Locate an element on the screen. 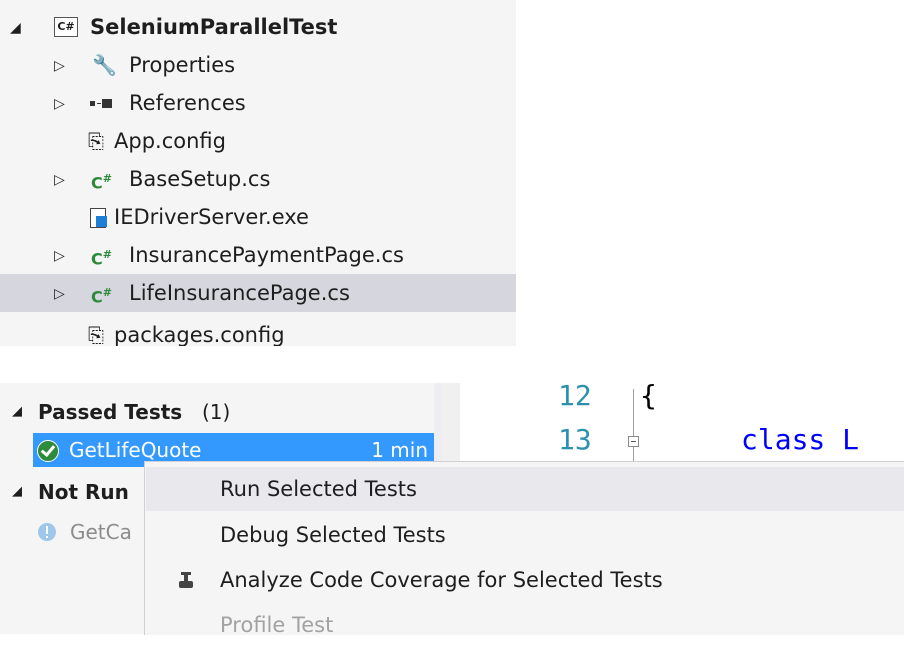 The height and width of the screenshot is (647, 904). tree-item-label: LifeInsurancePage.cs is located at coordinates (239, 293).